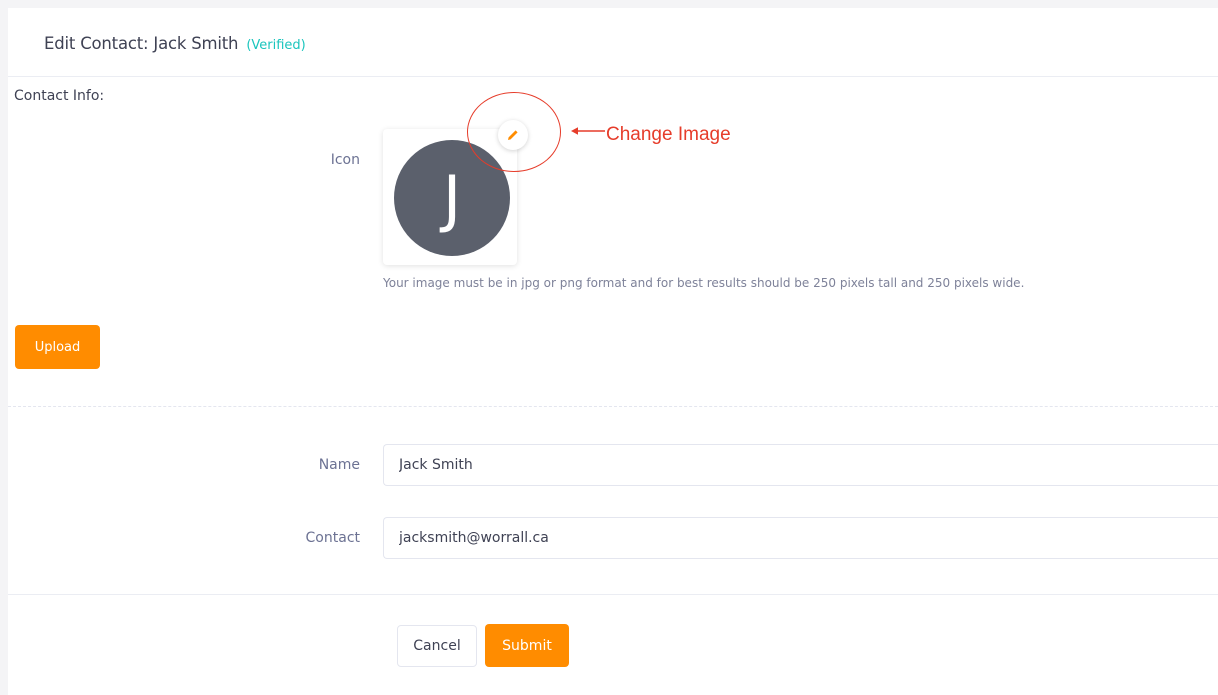  I want to click on form-divider, so click(613, 594).